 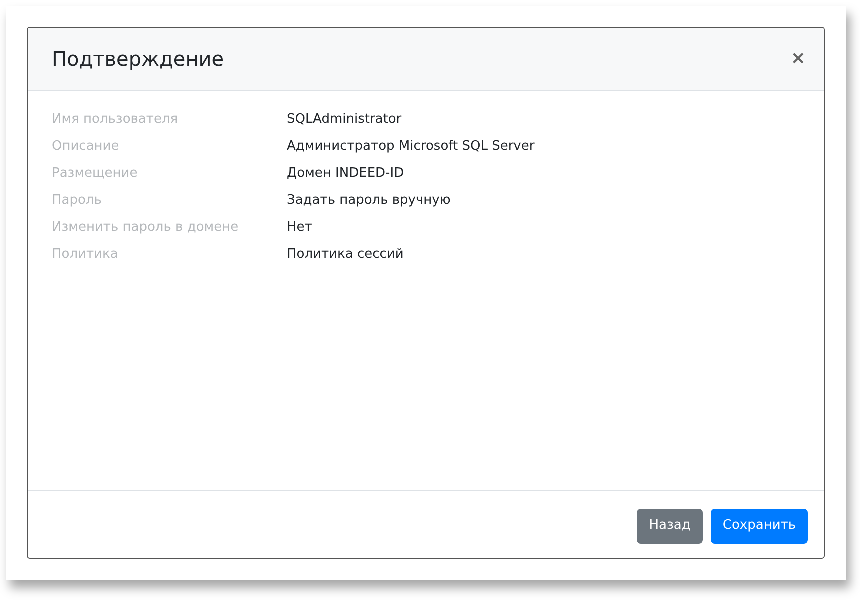 What do you see at coordinates (299, 228) in the screenshot?
I see `field-value: Нет` at bounding box center [299, 228].